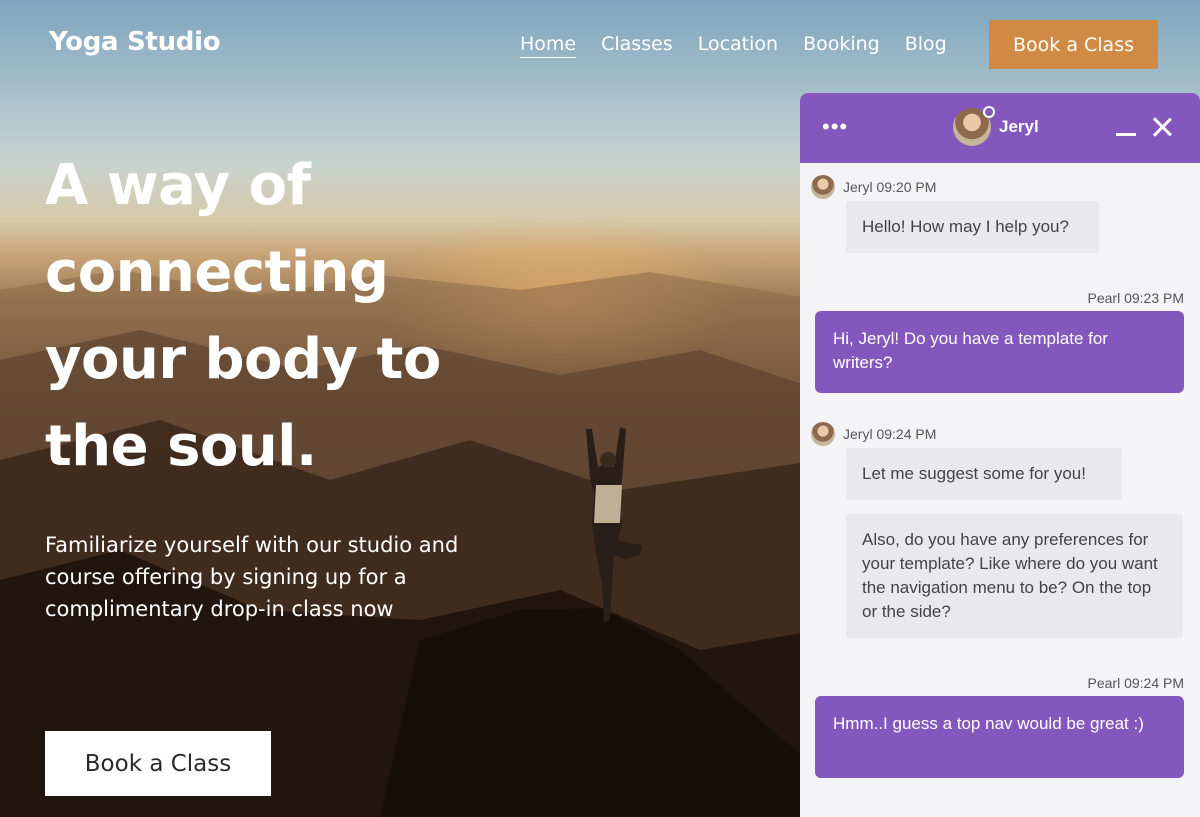 This screenshot has width=1200, height=817. Describe the element at coordinates (135, 42) in the screenshot. I see `brand-logo: Yoga Studio` at that location.